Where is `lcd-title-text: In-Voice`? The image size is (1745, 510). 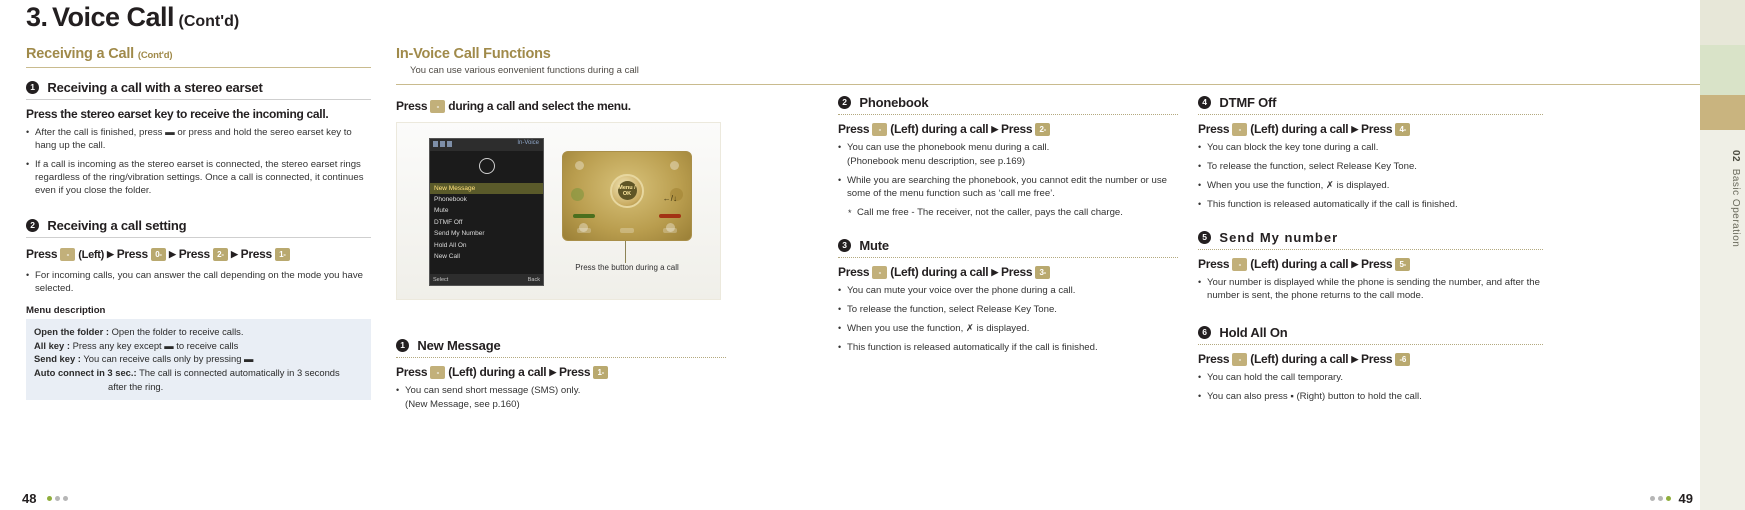
lcd-title-text: In-Voice is located at coordinates (528, 143).